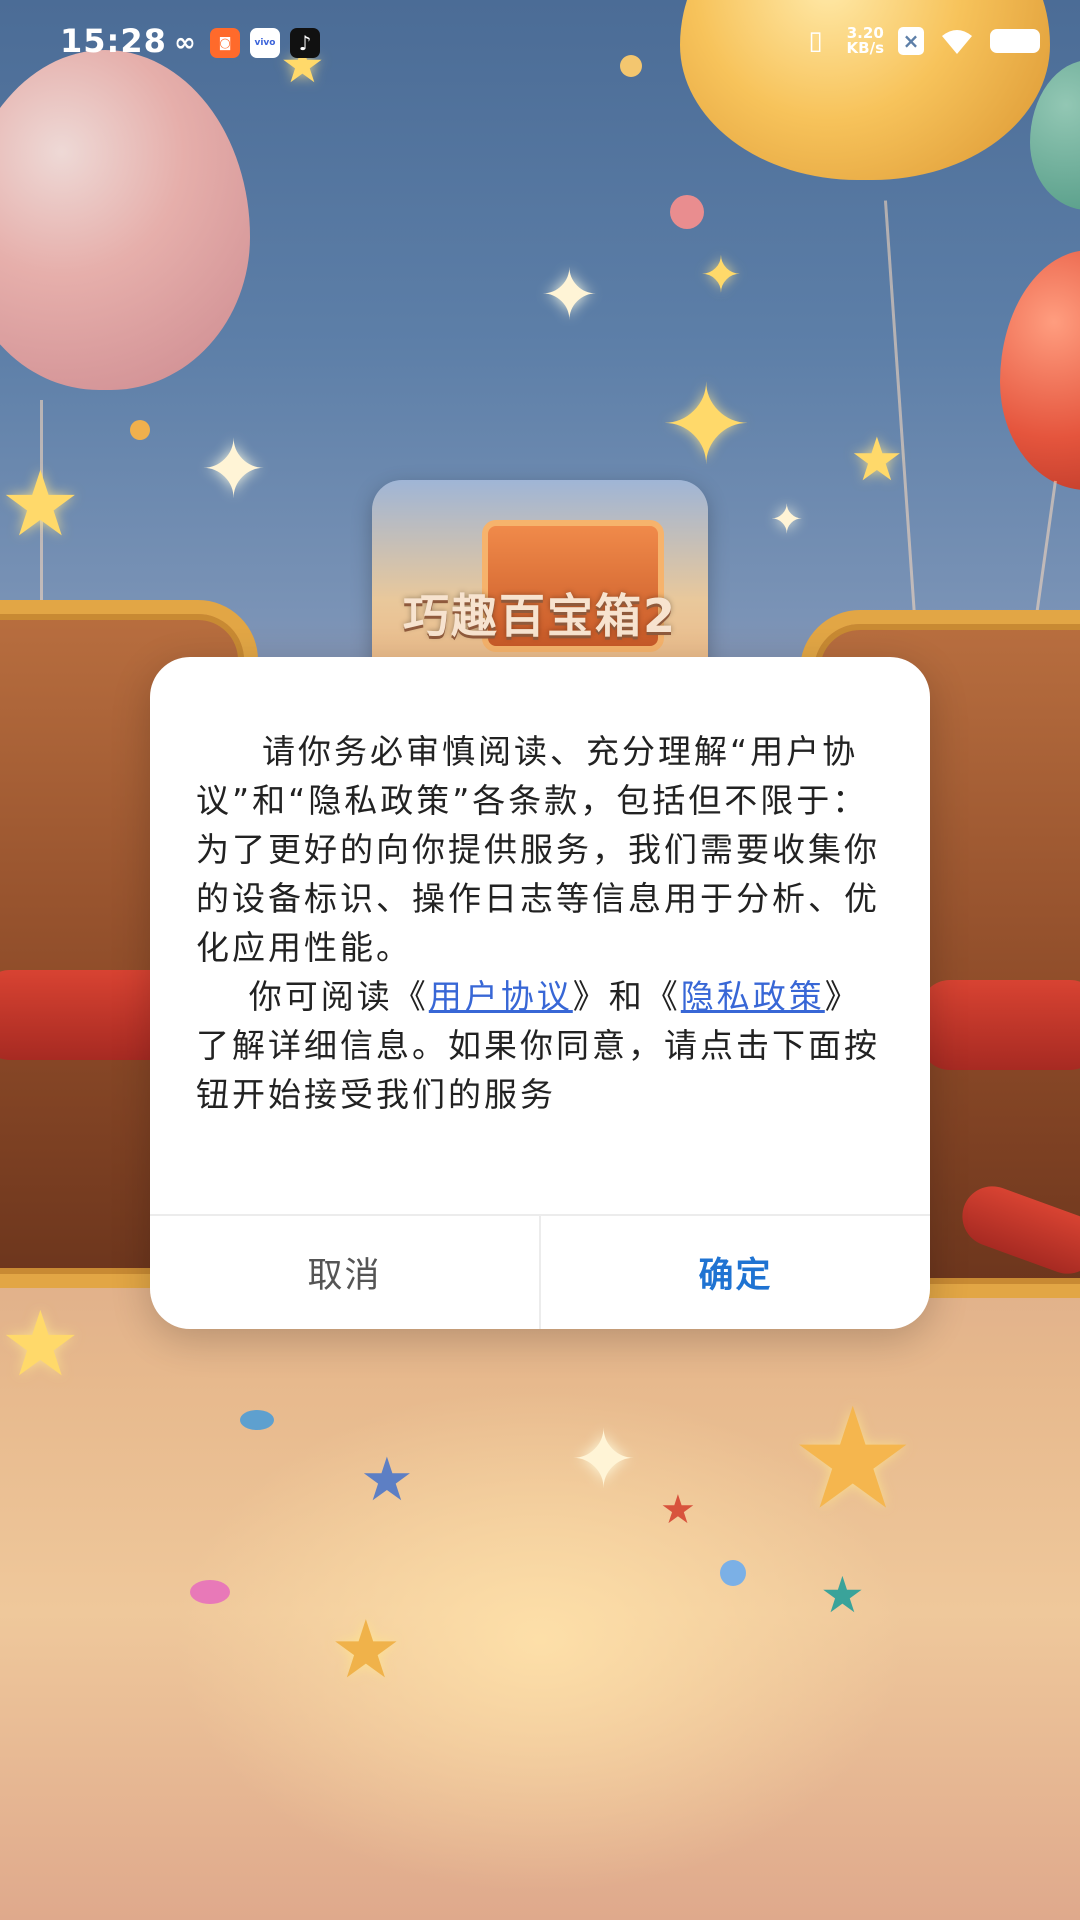 This screenshot has height=1920, width=1080. Describe the element at coordinates (225, 43) in the screenshot. I see `orange-app-icon: ◙` at that location.